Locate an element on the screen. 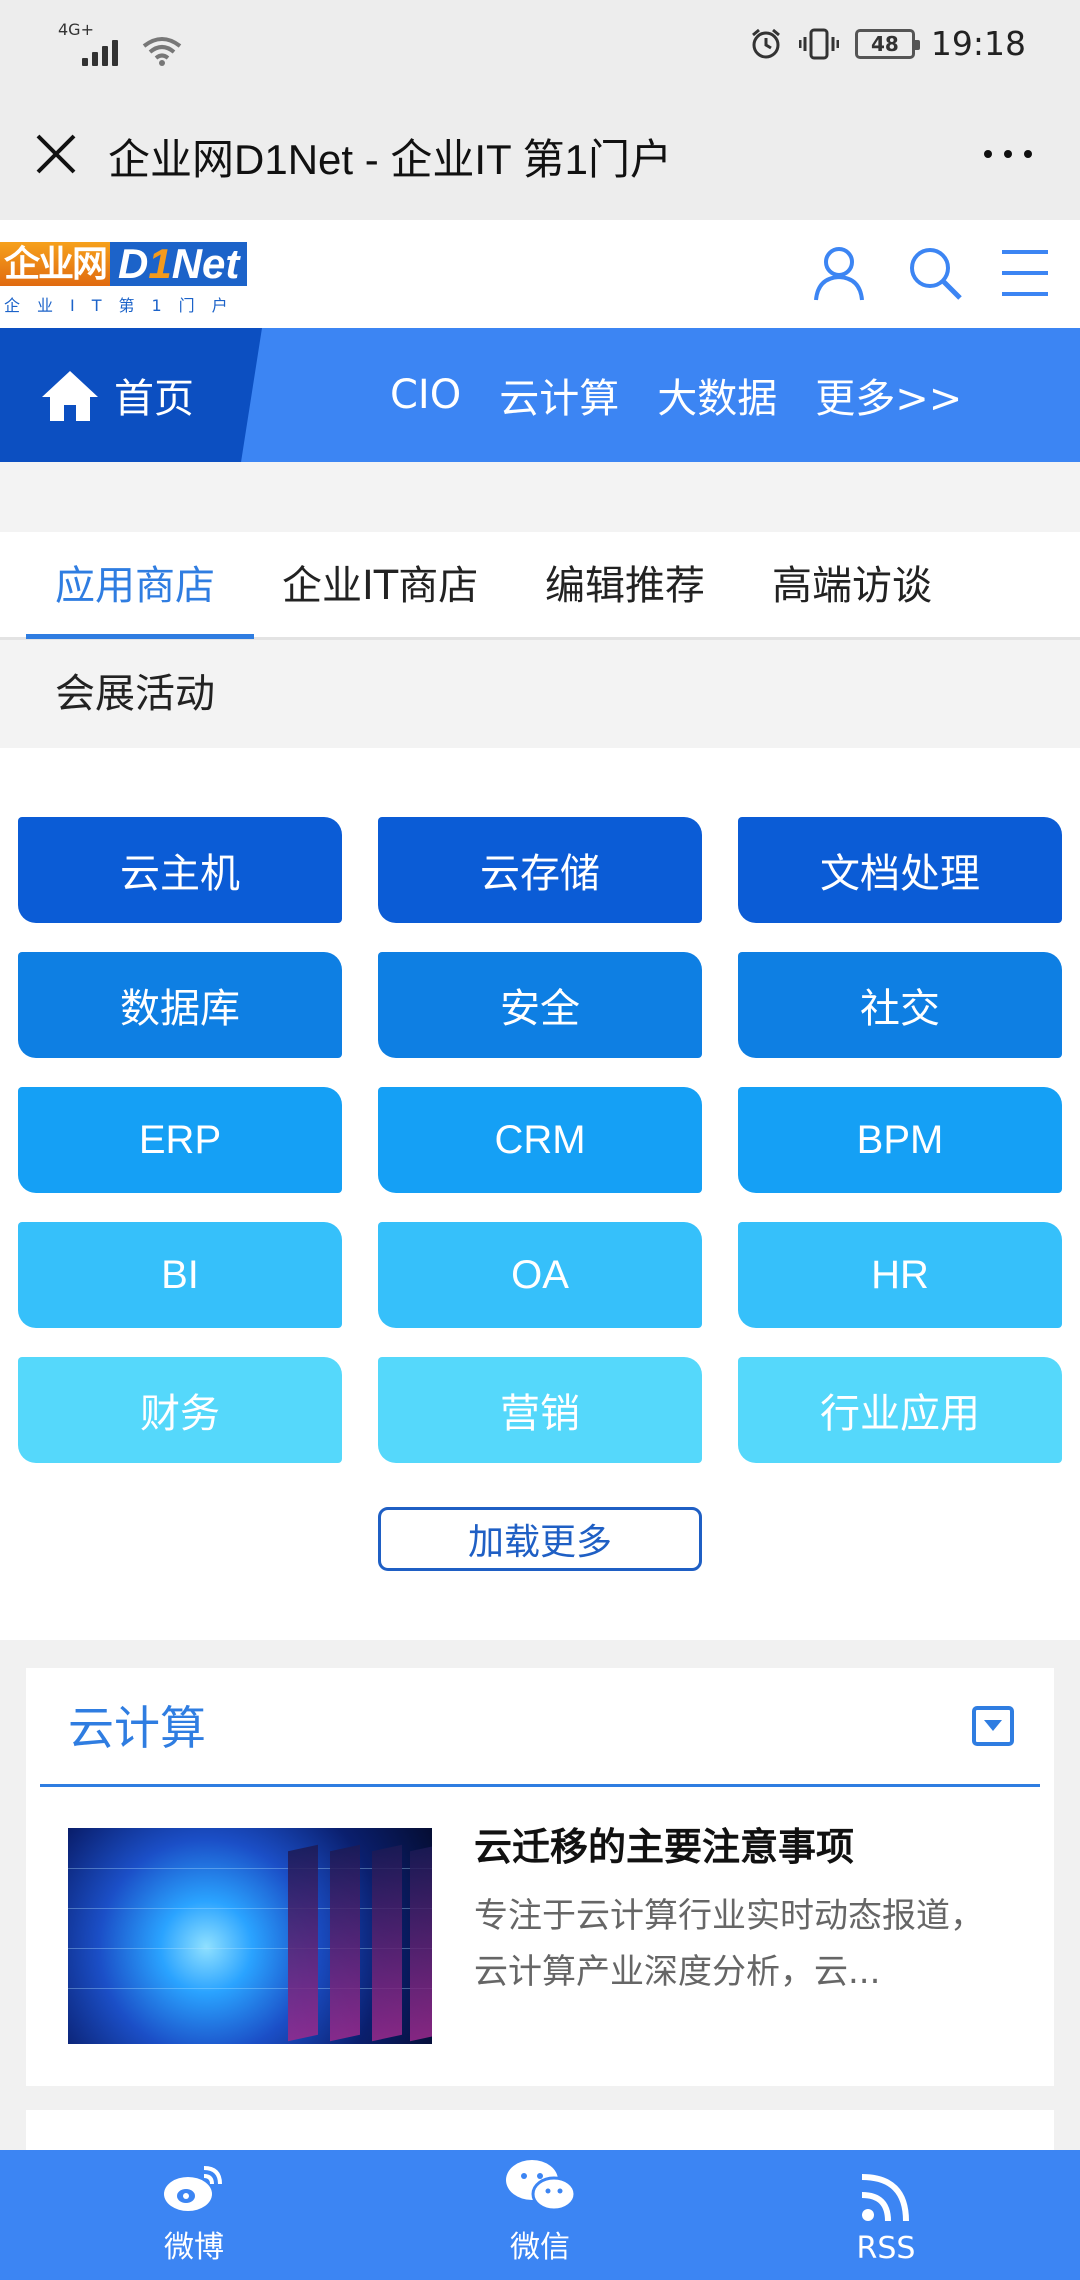 This screenshot has height=2280, width=1080. site-logo: 企业网 D1Net 企业IT第1门户 is located at coordinates (150, 278).